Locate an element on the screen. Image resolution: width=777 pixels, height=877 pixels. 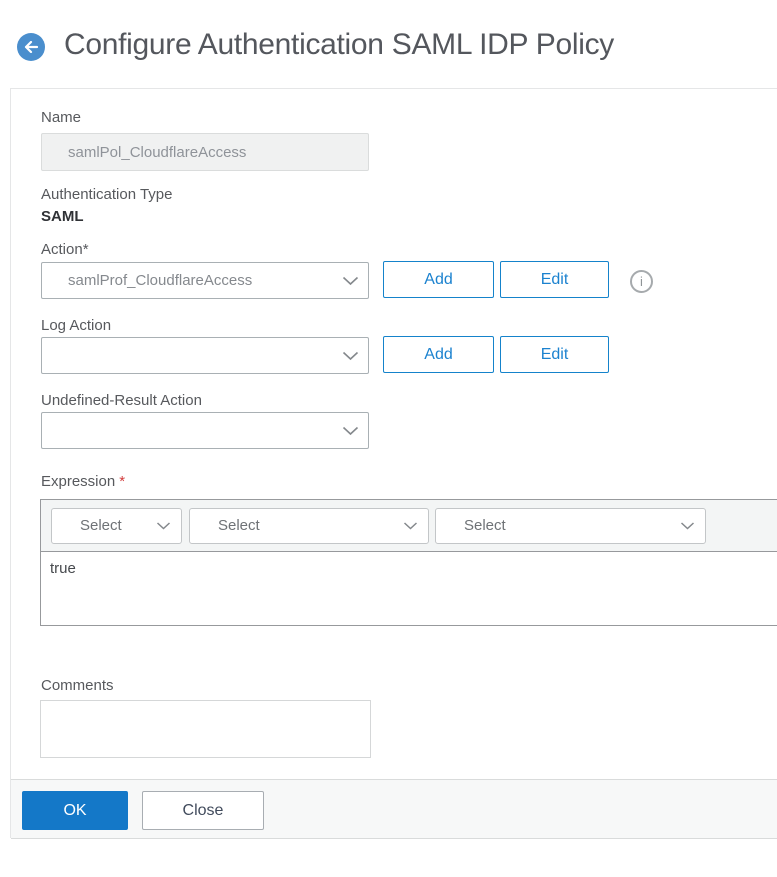
expression-label: Expression * is located at coordinates (83, 481).